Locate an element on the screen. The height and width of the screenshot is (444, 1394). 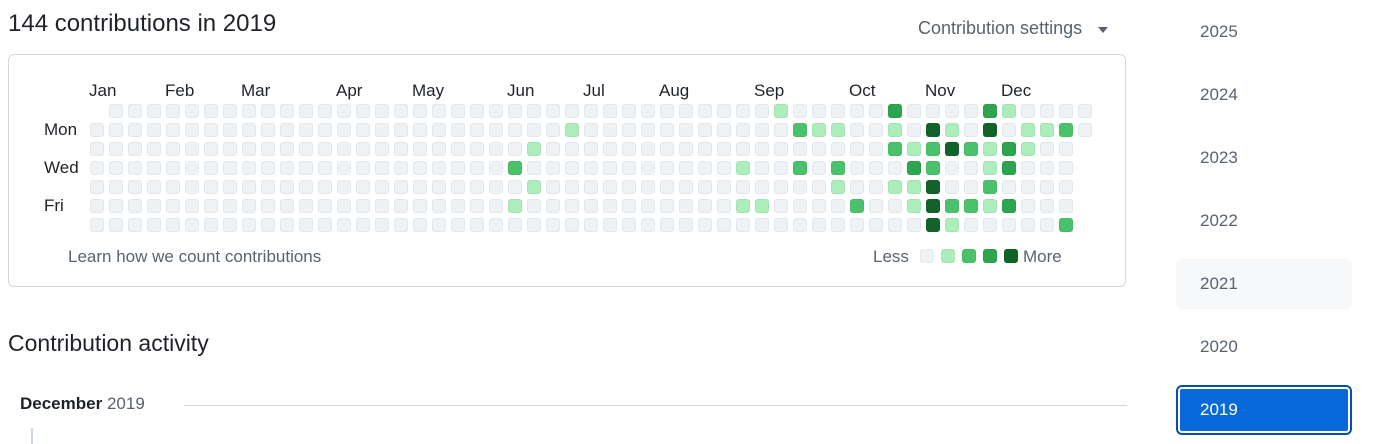
year-link-2023: 2023 is located at coordinates (1264, 158).